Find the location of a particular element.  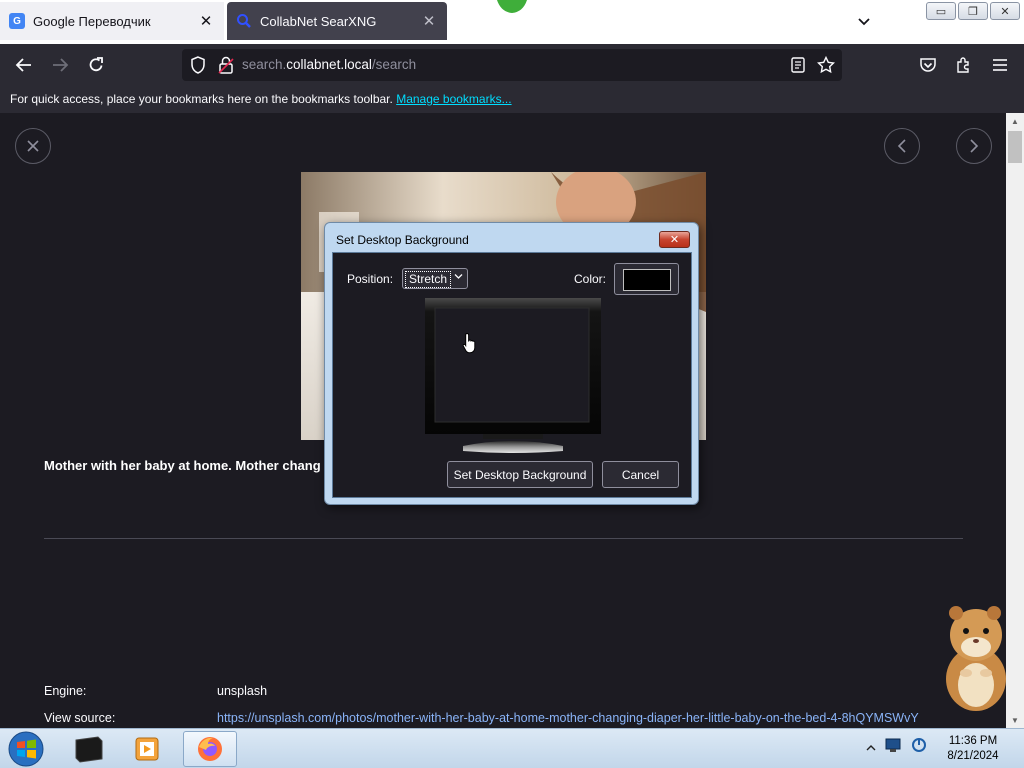

window-controls: ▭ ❐ ✕ is located at coordinates (973, 11).